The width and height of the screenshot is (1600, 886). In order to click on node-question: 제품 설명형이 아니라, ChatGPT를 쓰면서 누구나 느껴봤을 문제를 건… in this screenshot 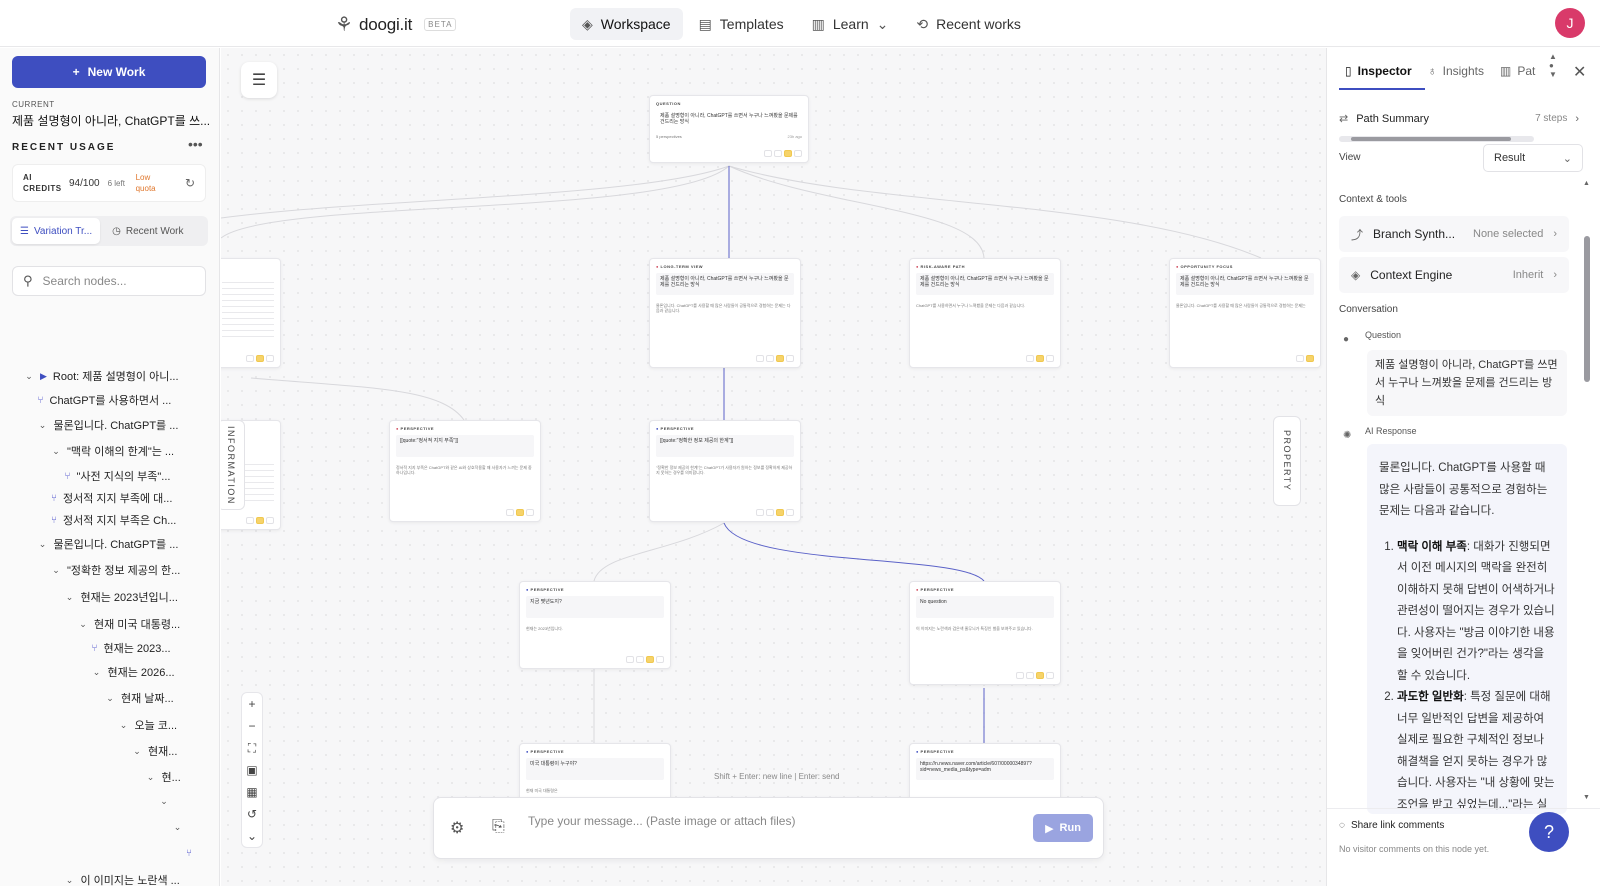, I will do `click(985, 284)`.